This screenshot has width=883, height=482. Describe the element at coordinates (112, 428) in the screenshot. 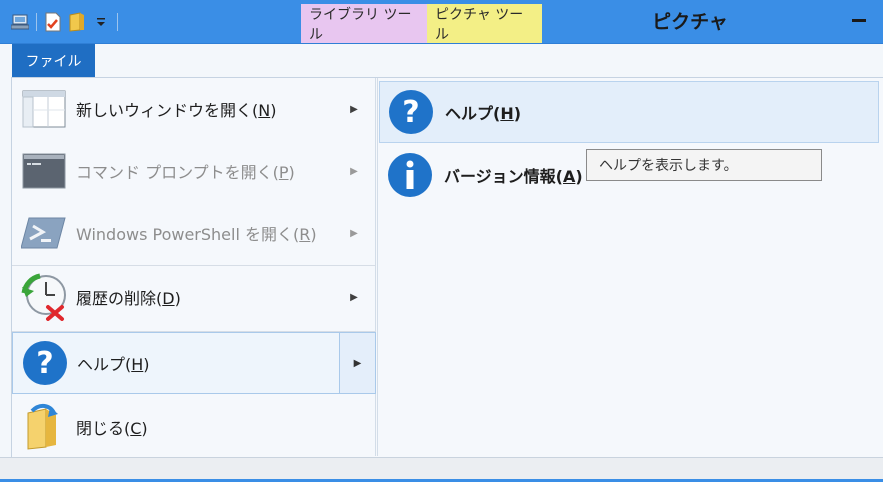

I see `menu-item-label: 閉じる(C)` at that location.